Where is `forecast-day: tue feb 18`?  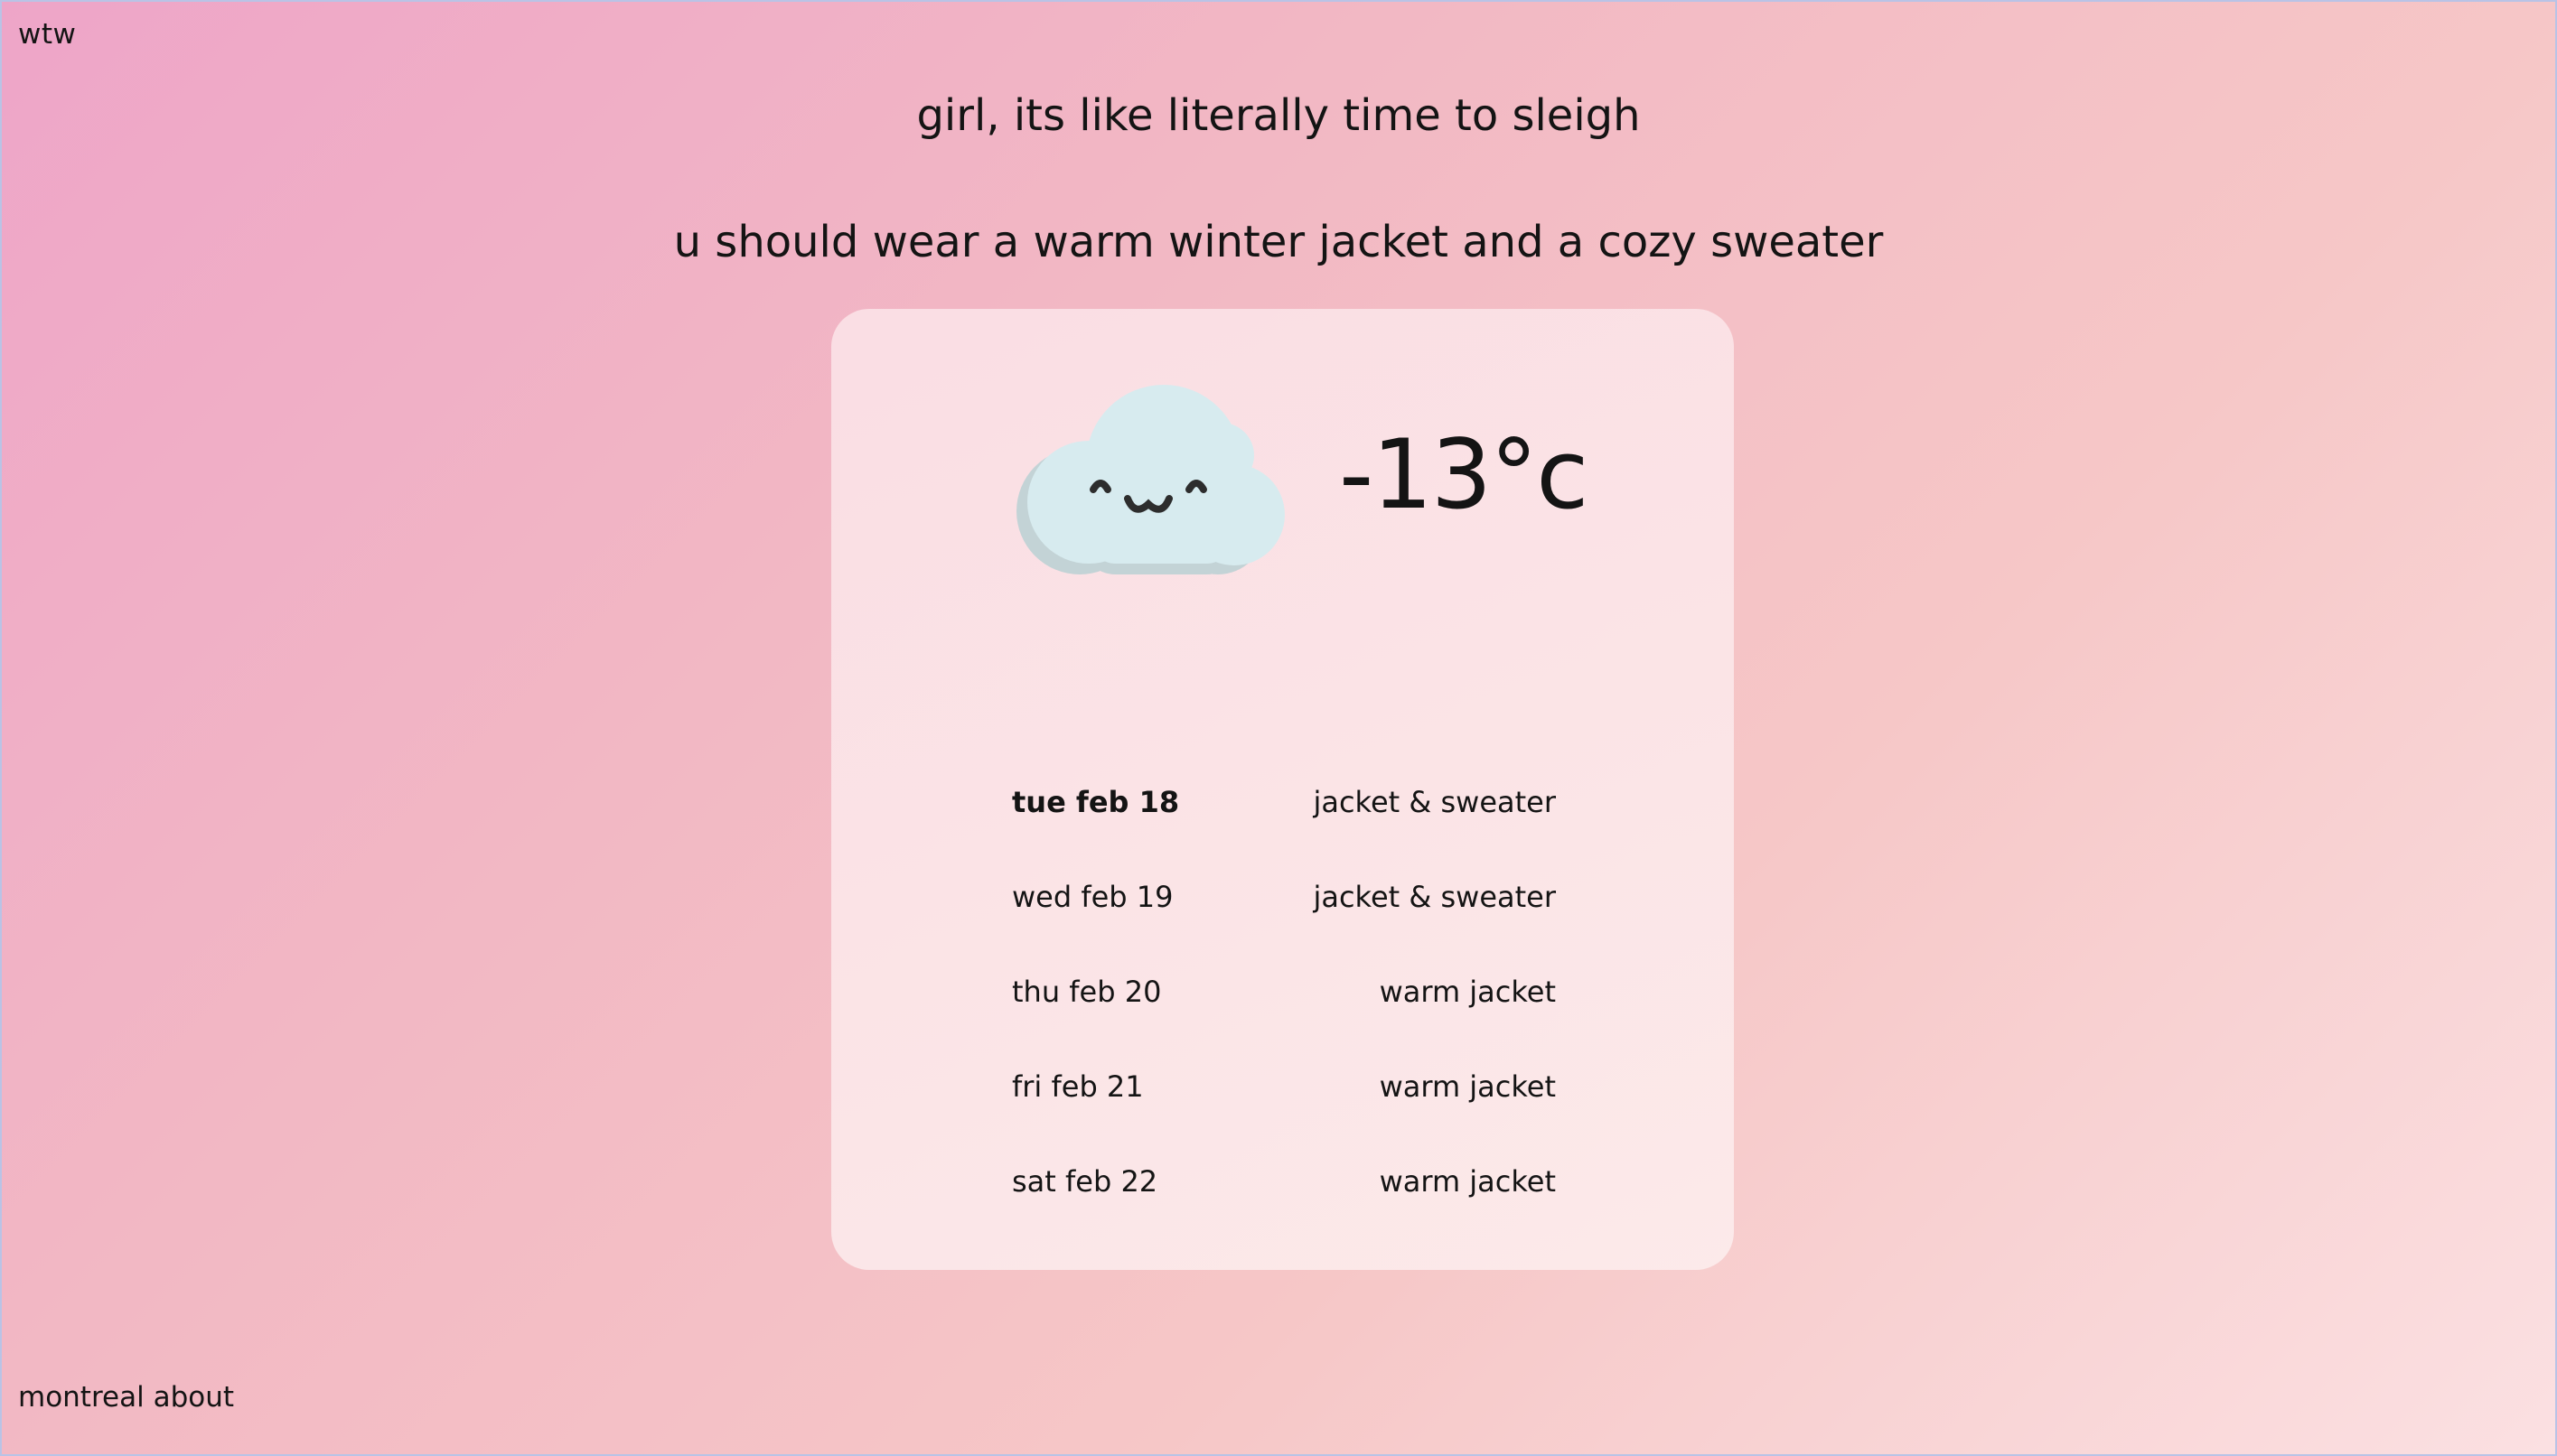 forecast-day: tue feb 18 is located at coordinates (1096, 802).